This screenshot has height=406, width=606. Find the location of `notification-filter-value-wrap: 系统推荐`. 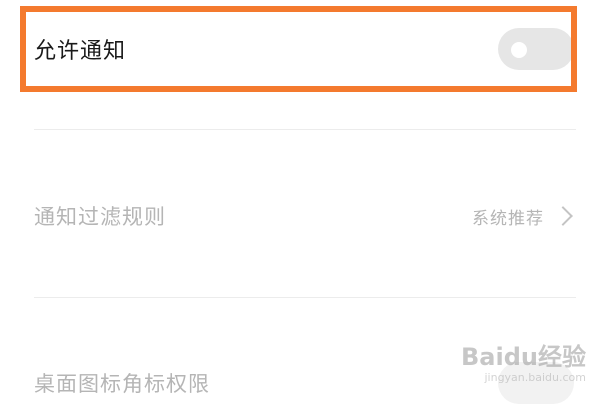

notification-filter-value-wrap: 系统推荐 is located at coordinates (524, 216).